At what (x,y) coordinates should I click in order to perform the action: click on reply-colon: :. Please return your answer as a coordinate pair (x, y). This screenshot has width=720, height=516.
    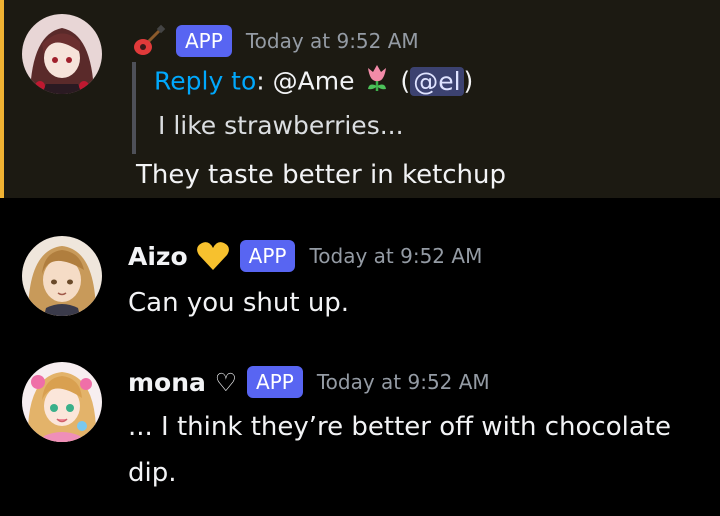
    Looking at the image, I should click on (264, 81).